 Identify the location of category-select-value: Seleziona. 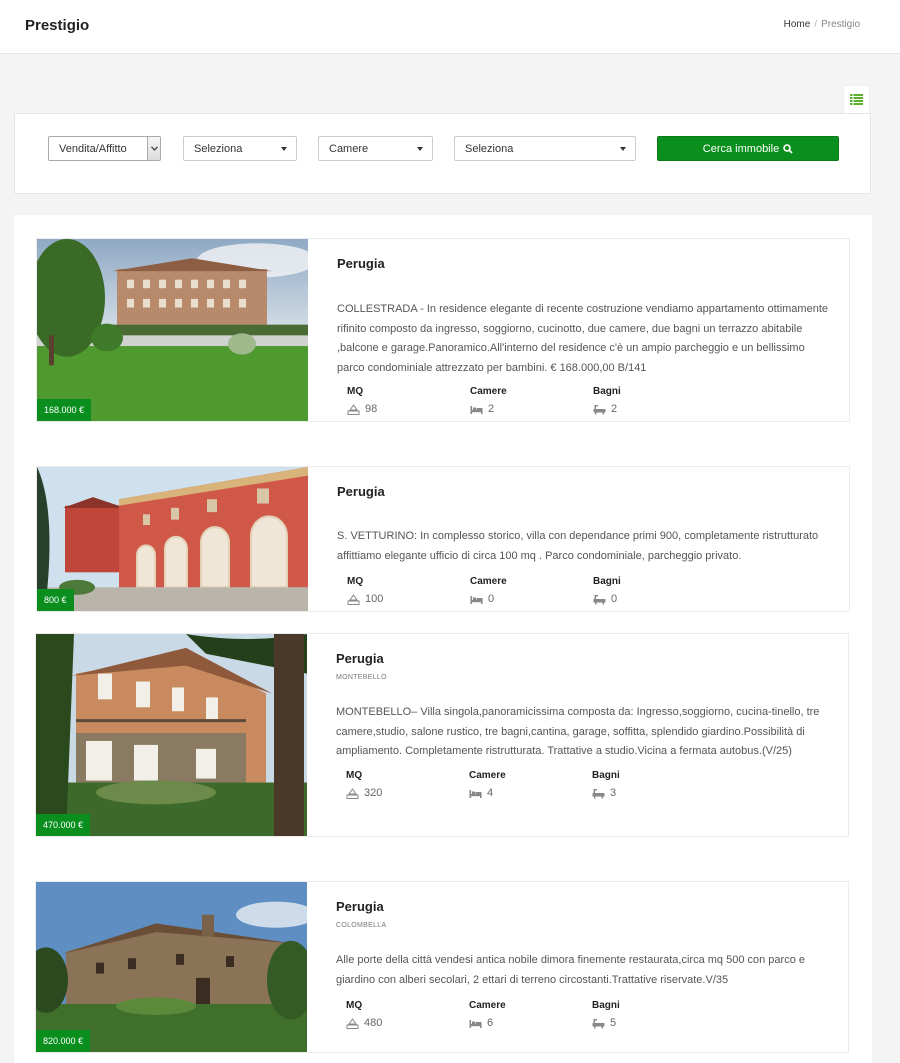
(489, 148).